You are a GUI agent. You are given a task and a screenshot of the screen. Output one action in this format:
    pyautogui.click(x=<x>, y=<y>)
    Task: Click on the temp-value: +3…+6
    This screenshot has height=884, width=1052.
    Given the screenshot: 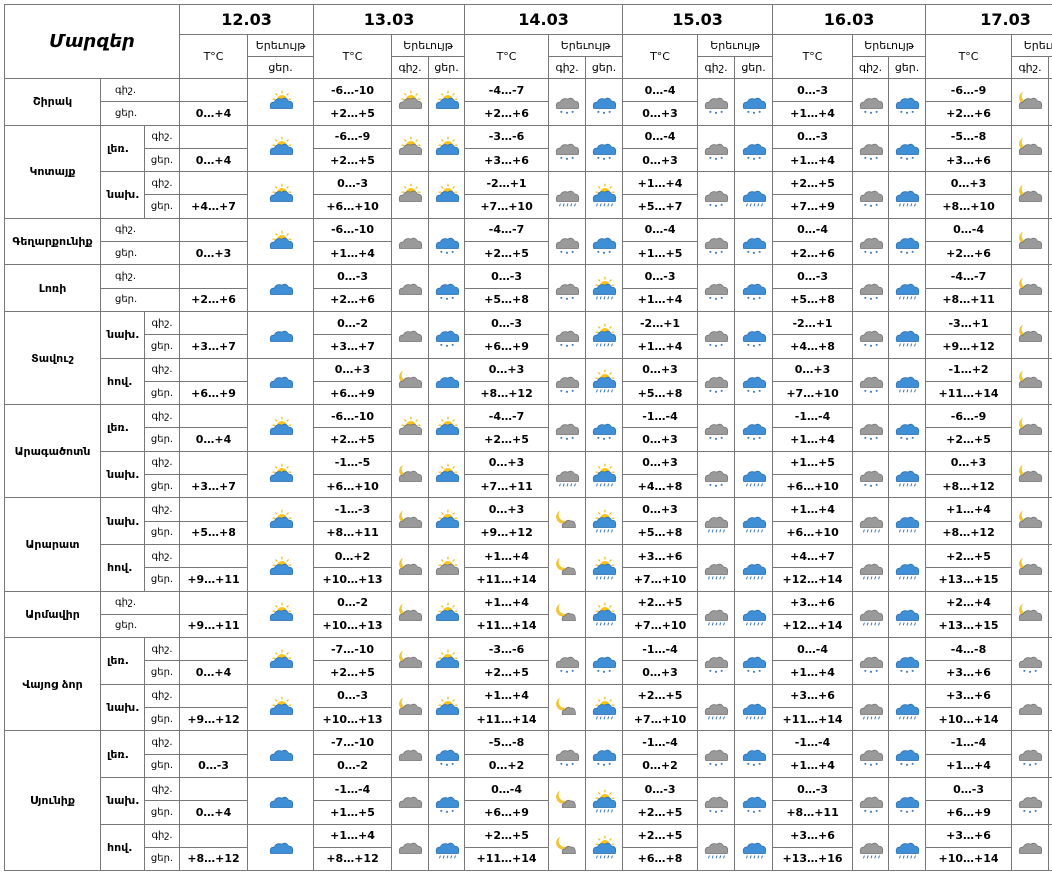 What is the action you would take?
    pyautogui.click(x=969, y=835)
    